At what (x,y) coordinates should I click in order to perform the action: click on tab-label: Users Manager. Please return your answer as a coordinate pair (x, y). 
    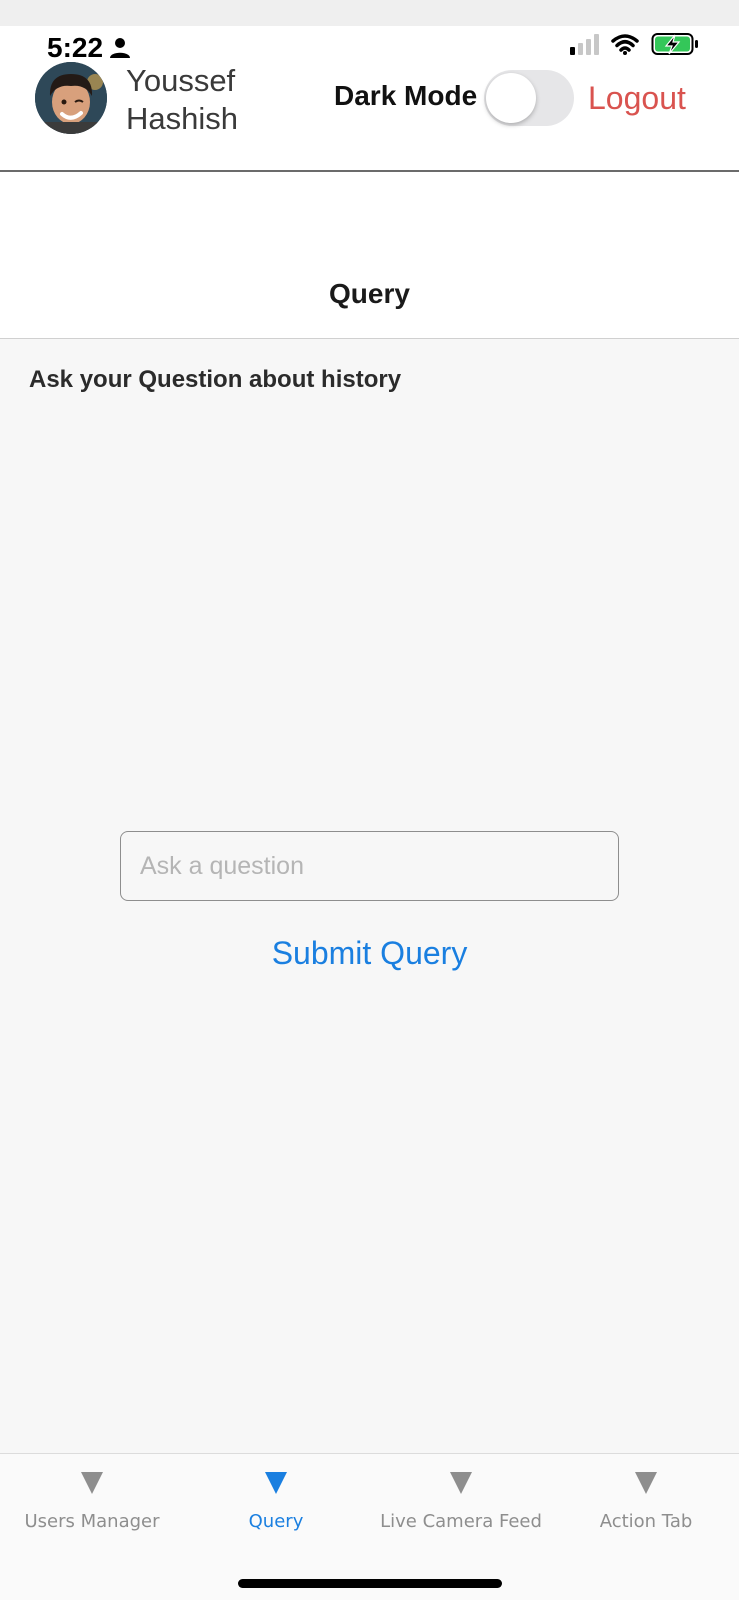
    Looking at the image, I should click on (92, 1521).